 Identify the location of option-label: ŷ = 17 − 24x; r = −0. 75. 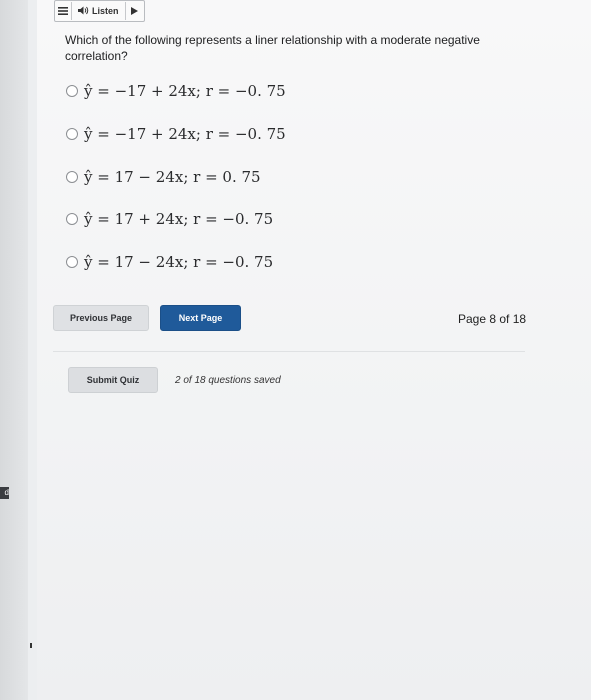
(179, 262).